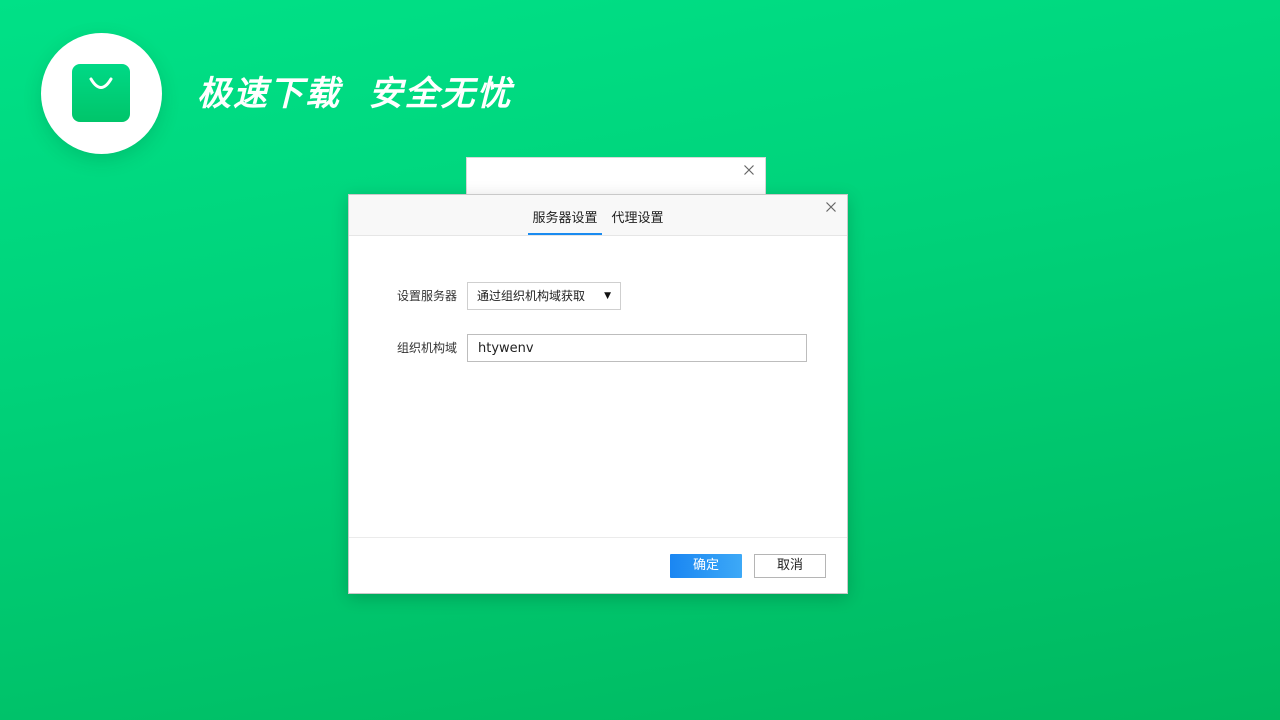 The height and width of the screenshot is (720, 1280). What do you see at coordinates (355, 94) in the screenshot?
I see `slogan: 极速下载 安全无忧` at bounding box center [355, 94].